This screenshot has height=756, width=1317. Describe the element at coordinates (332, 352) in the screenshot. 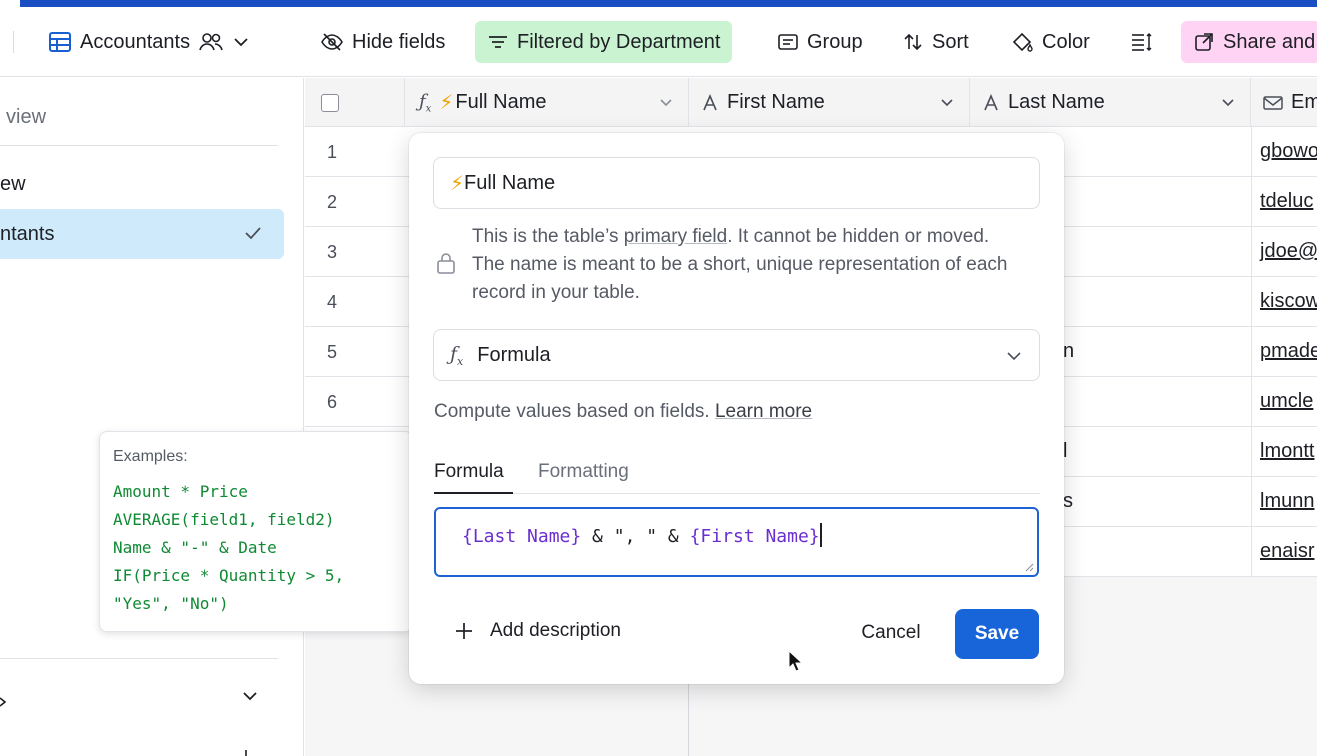

I see `row-number: 5` at that location.